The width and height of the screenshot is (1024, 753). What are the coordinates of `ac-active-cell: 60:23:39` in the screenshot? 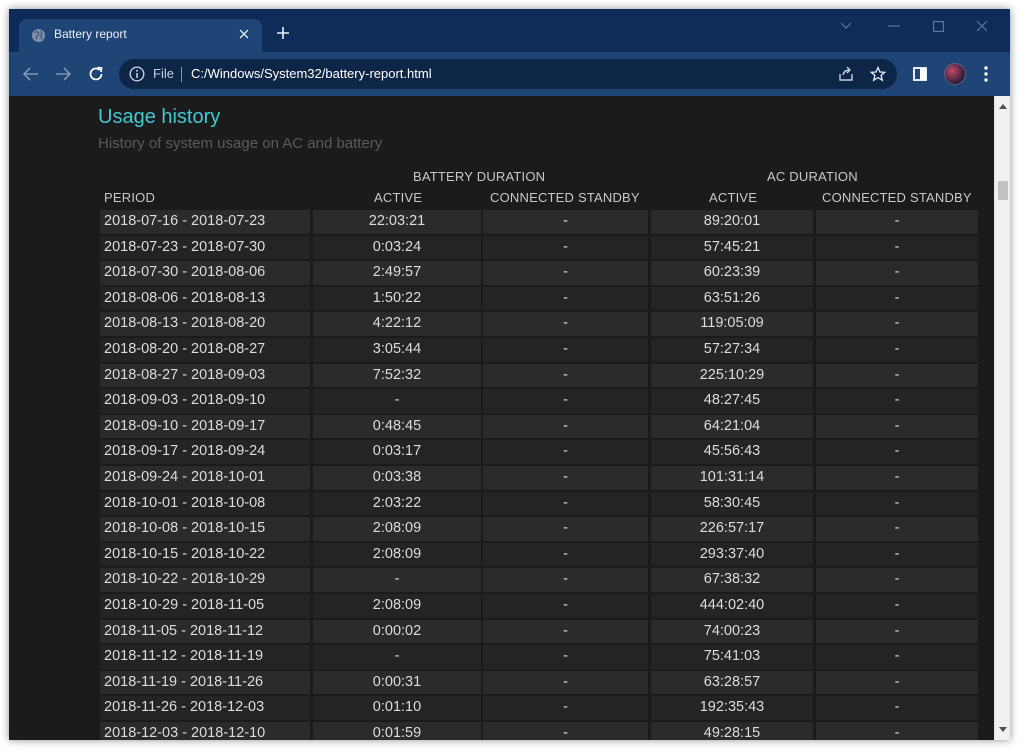 It's located at (732, 273).